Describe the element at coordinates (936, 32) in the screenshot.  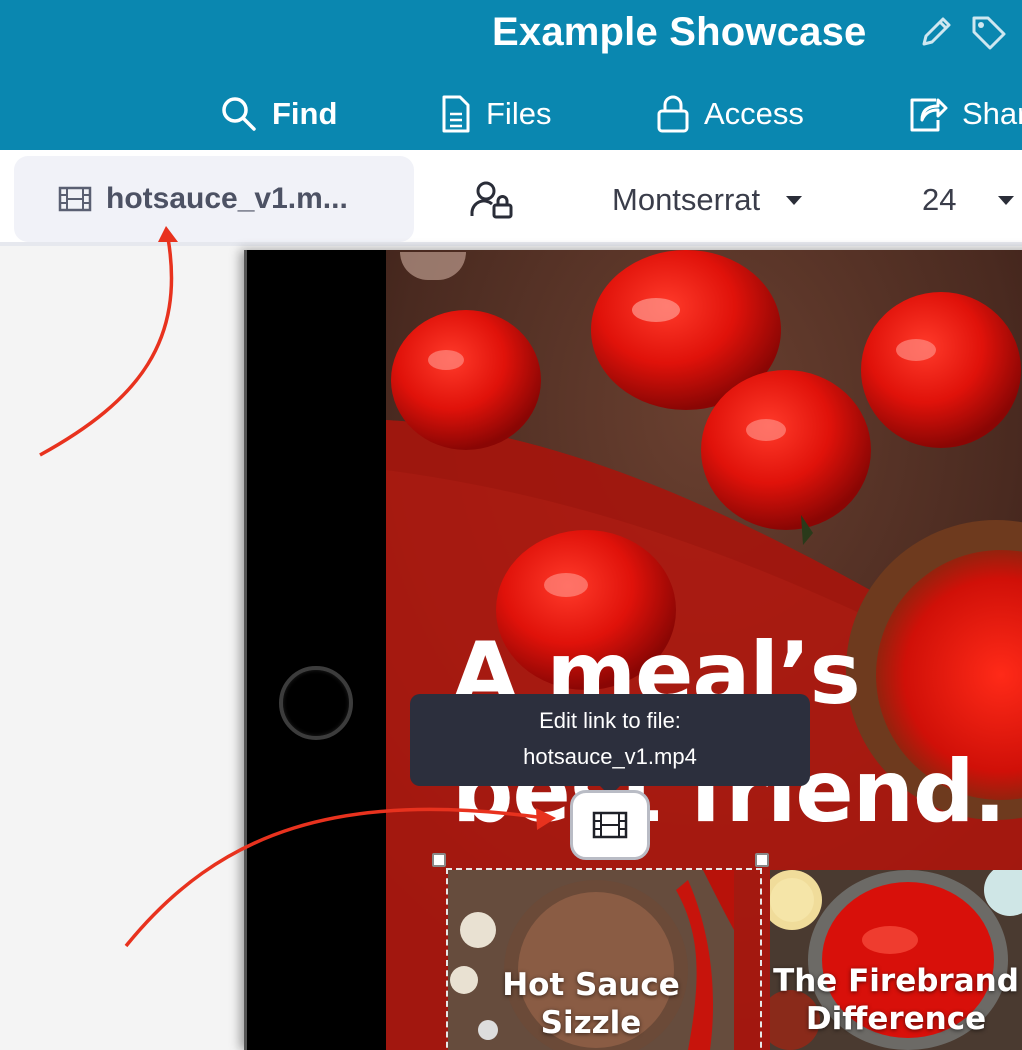
I see `pencil-icon` at that location.